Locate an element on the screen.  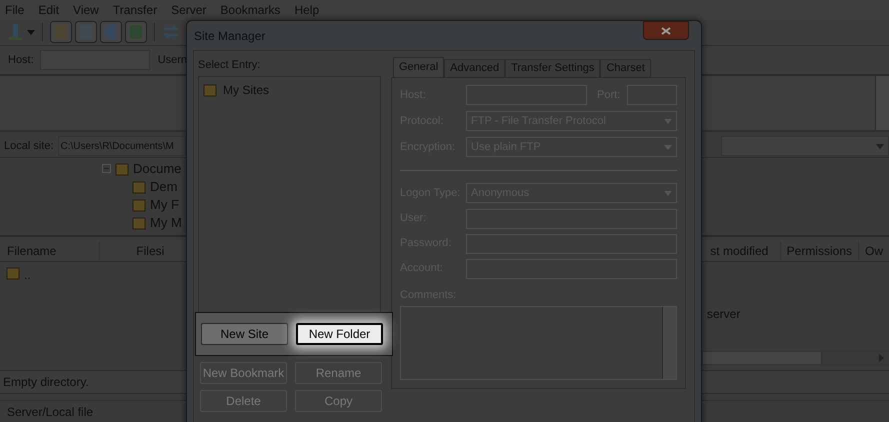
close-icon is located at coordinates (666, 30).